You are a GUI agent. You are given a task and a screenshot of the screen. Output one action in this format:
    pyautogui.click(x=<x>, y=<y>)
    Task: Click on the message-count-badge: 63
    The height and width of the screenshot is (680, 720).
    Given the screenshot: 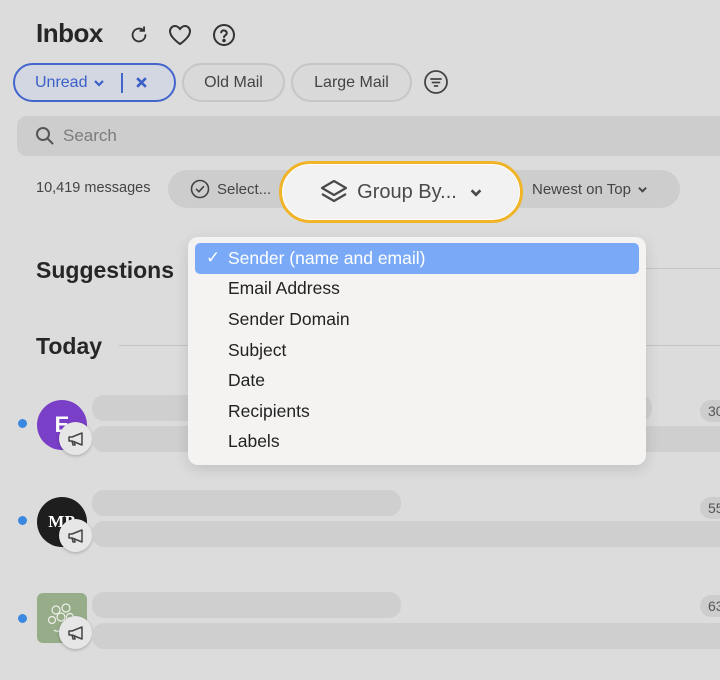 What is the action you would take?
    pyautogui.click(x=710, y=606)
    